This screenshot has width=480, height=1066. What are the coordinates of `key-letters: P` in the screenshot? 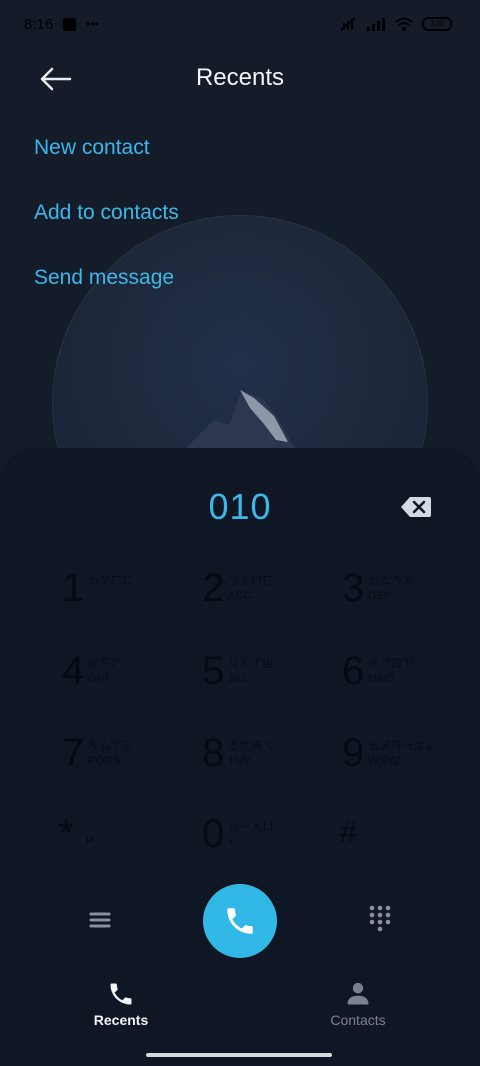 It's located at (90, 841).